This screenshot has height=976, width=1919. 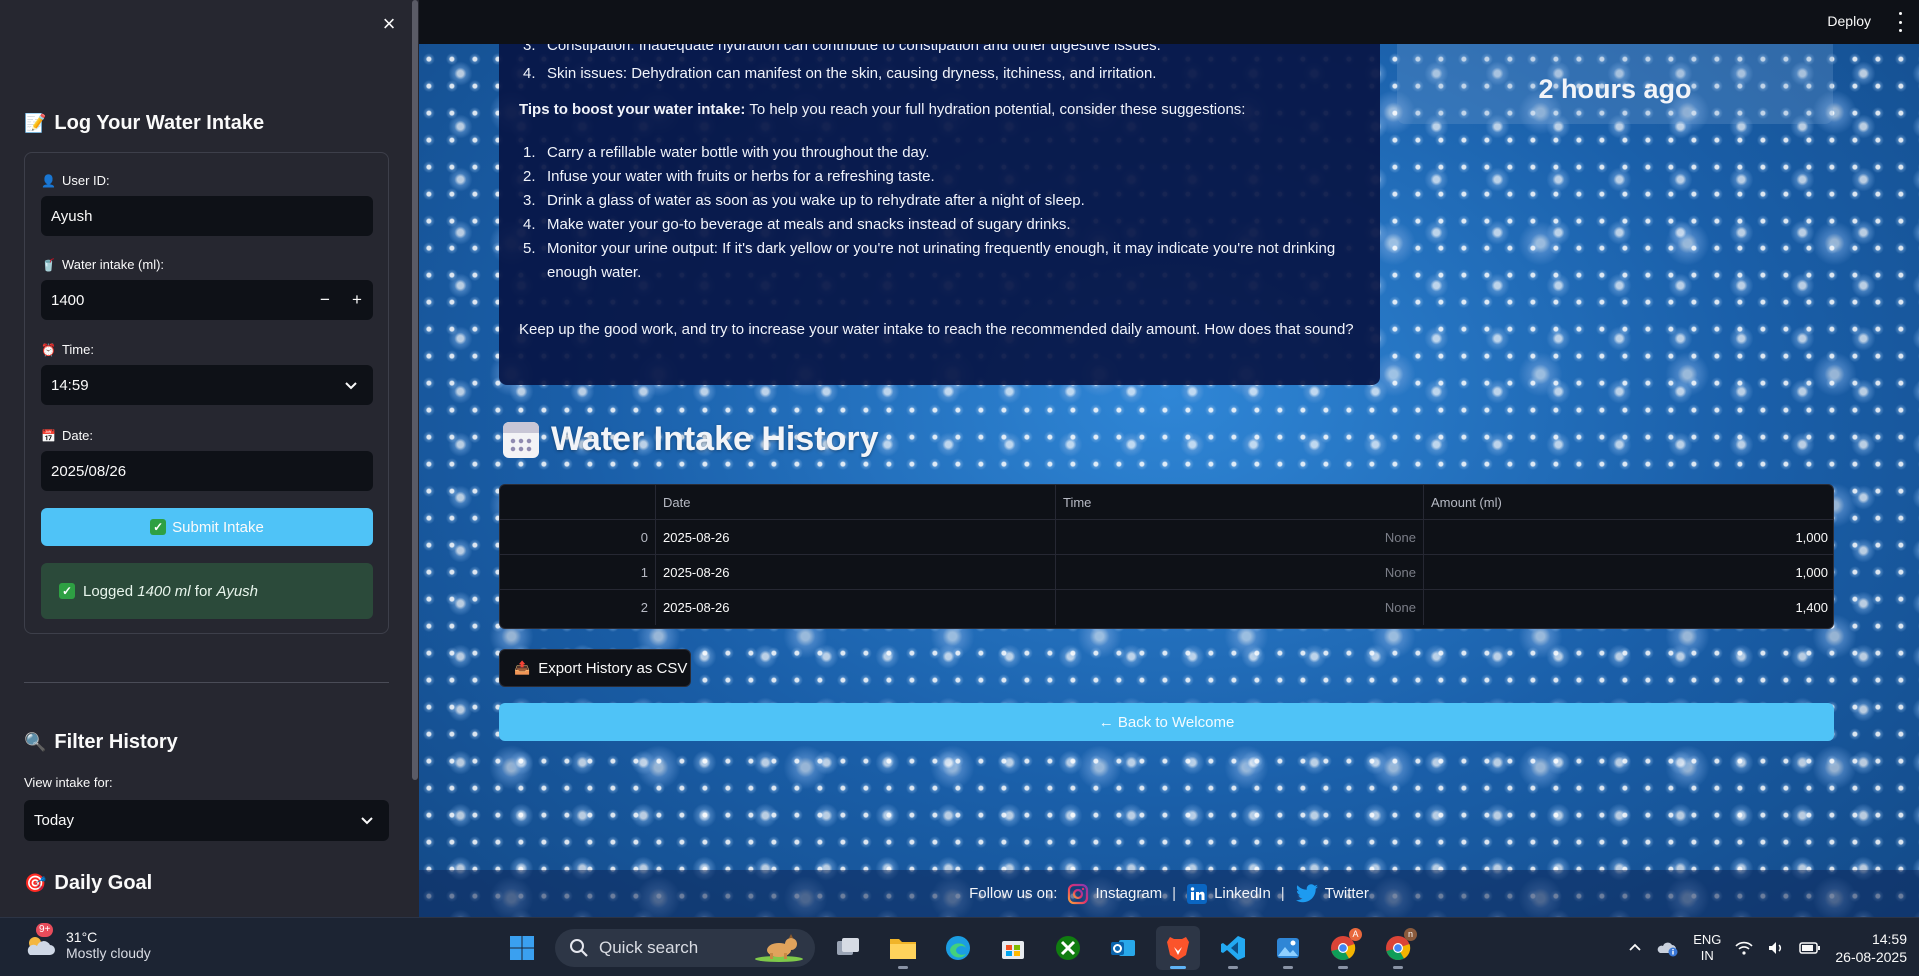 I want to click on calendar-icon: 📅, so click(x=48, y=435).